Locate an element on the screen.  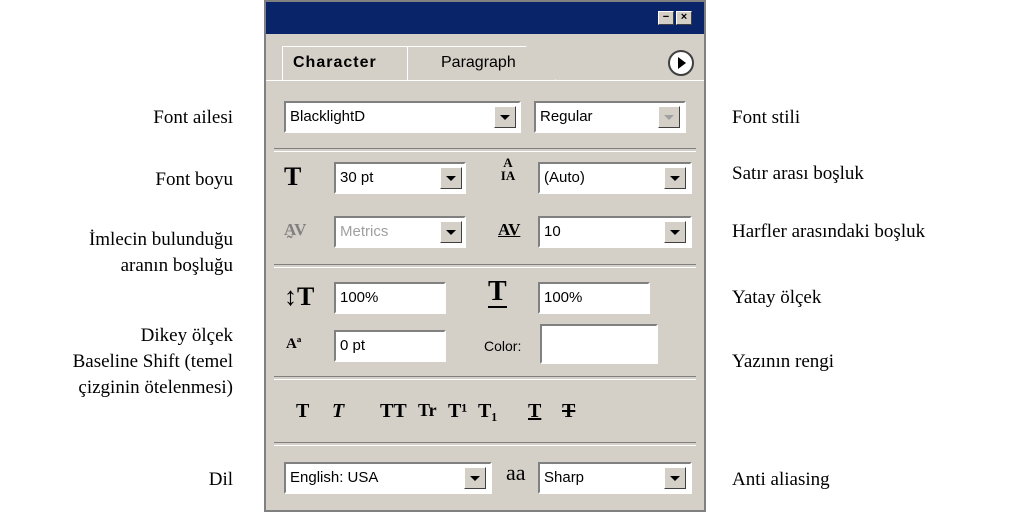
label-kerning-line2: aranın boşluğu is located at coordinates (176, 265).